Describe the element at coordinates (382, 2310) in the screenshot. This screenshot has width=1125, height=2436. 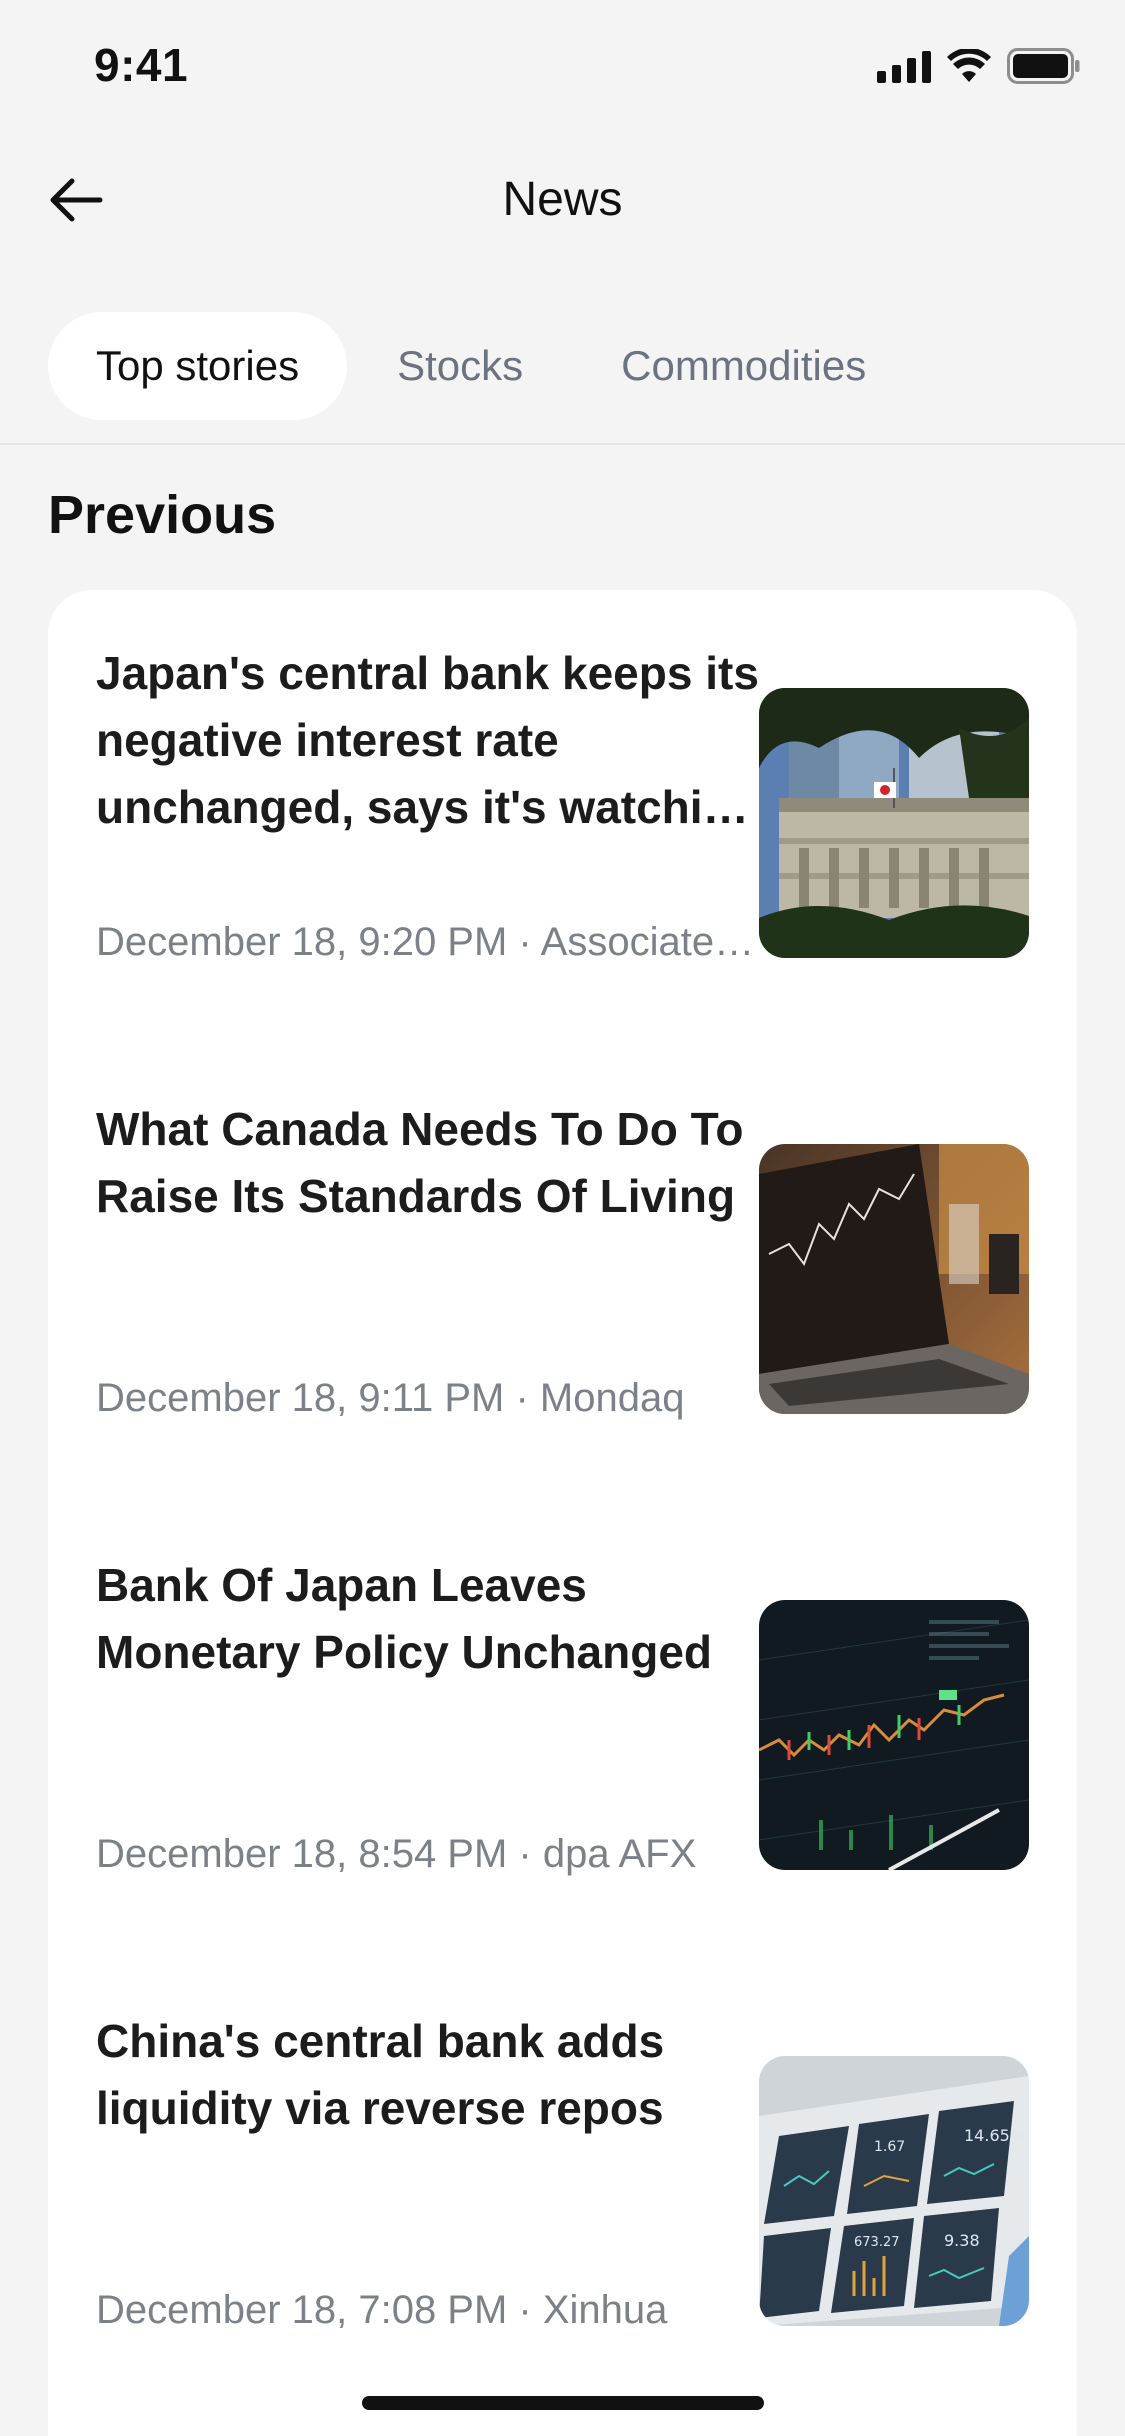
I see `news-meta: December 18, 7:08 PM · Xinhua` at that location.